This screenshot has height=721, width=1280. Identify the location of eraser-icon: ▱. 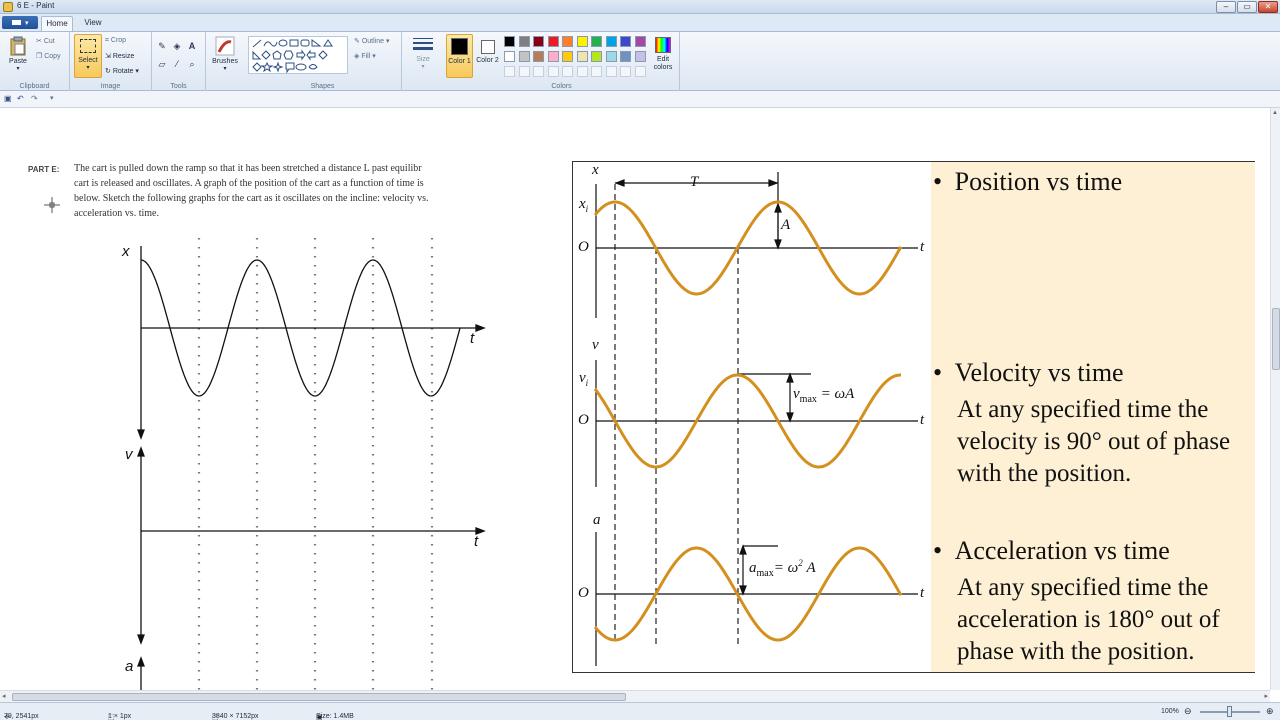
(162, 64).